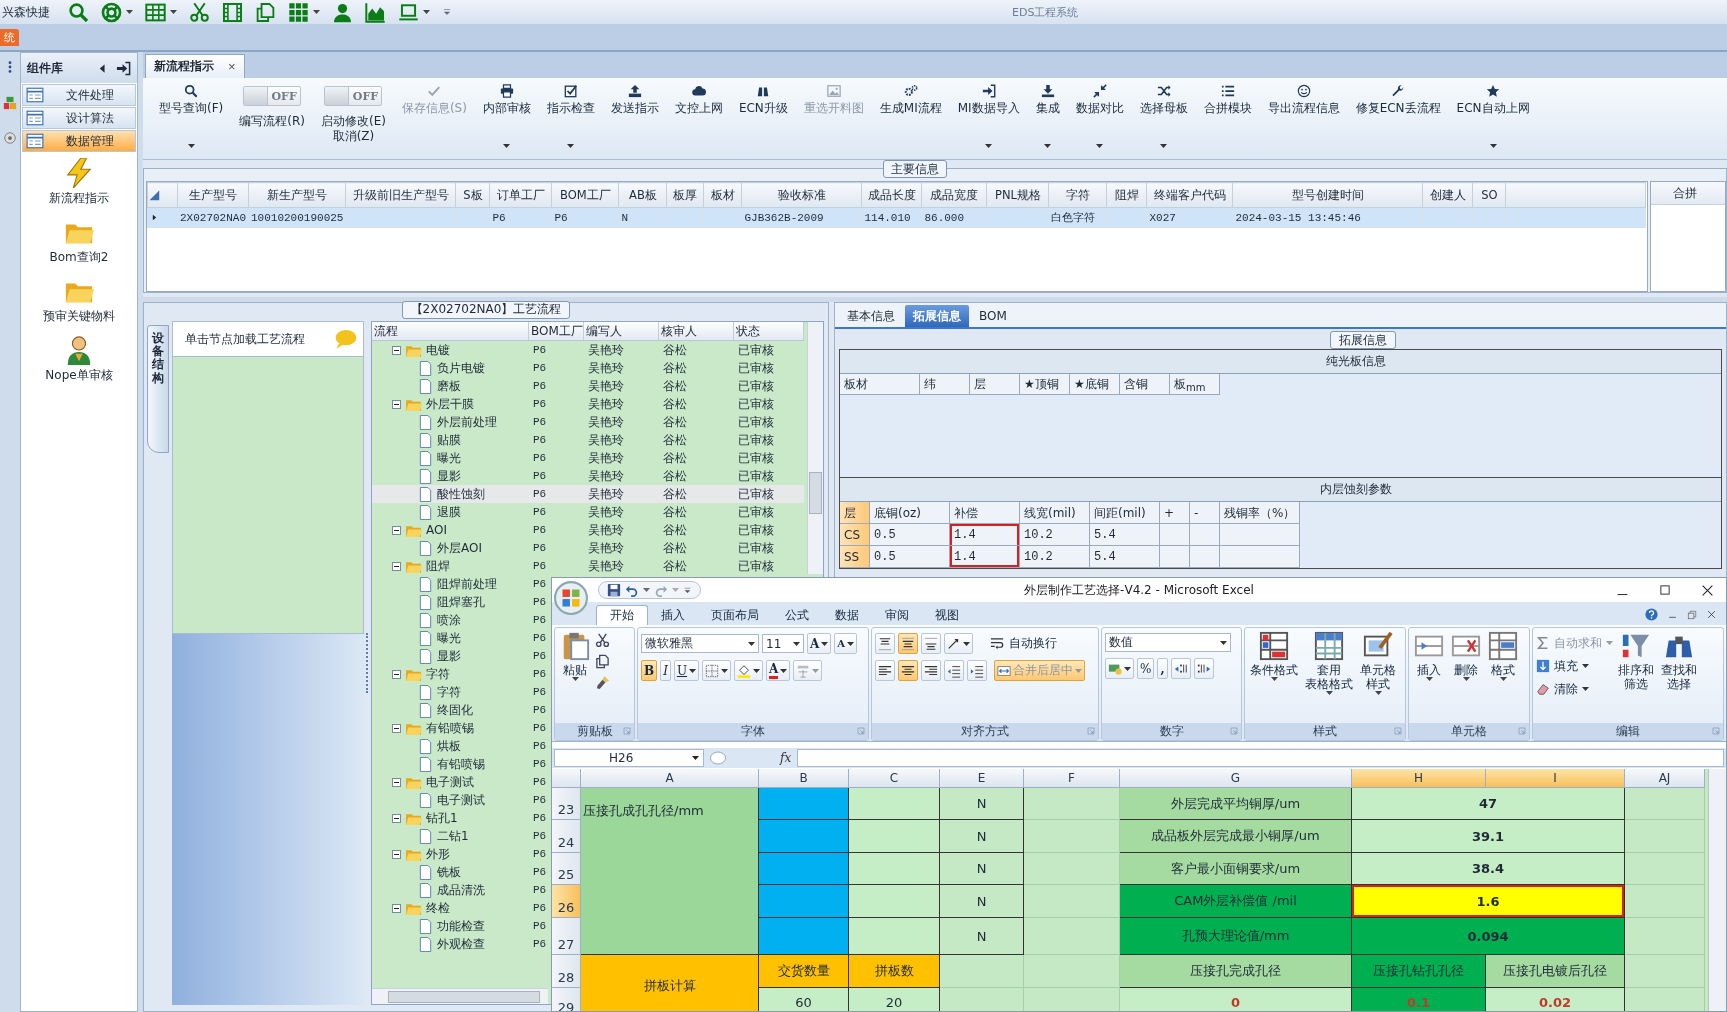 This screenshot has height=1012, width=1727. I want to click on size-field: 11, so click(783, 643).